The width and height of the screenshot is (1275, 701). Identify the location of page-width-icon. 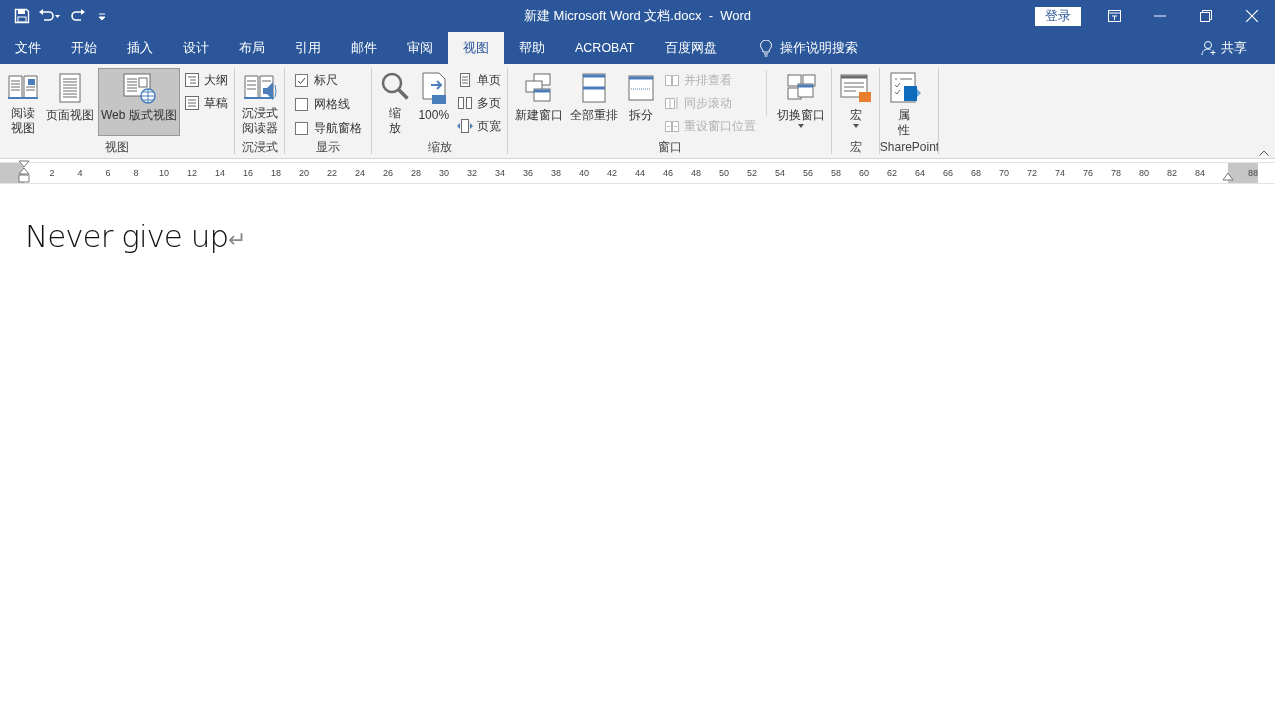
(464, 126).